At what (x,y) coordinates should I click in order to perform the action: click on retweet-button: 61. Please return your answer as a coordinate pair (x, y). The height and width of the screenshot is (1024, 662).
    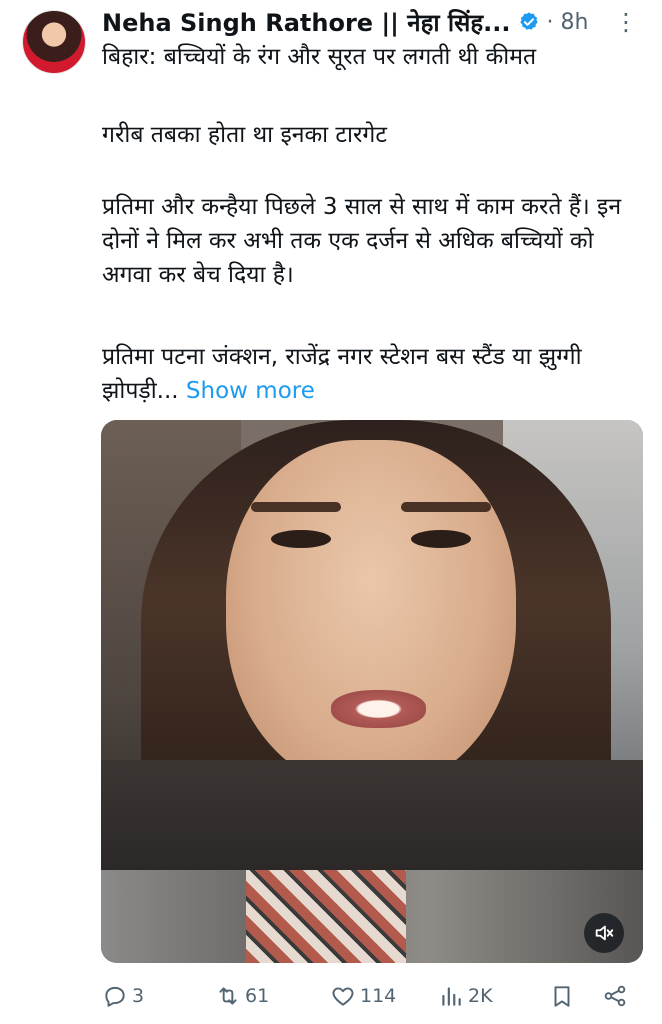
    Looking at the image, I should click on (242, 996).